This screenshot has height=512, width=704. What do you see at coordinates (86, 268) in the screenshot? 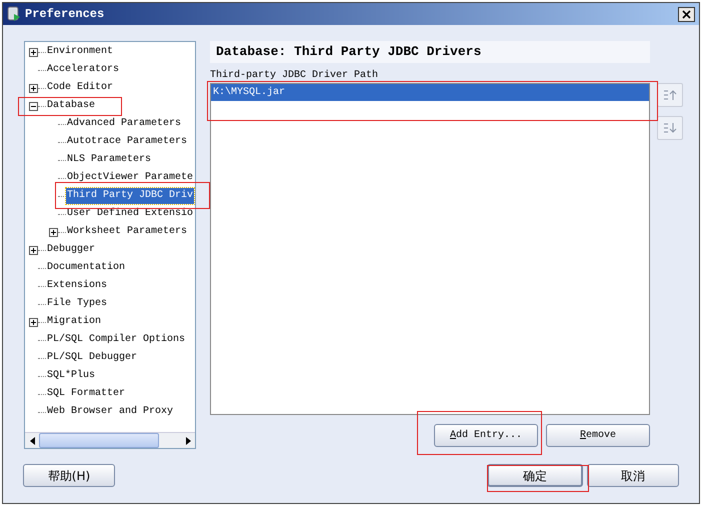
I see `tree-item: Documentation` at bounding box center [86, 268].